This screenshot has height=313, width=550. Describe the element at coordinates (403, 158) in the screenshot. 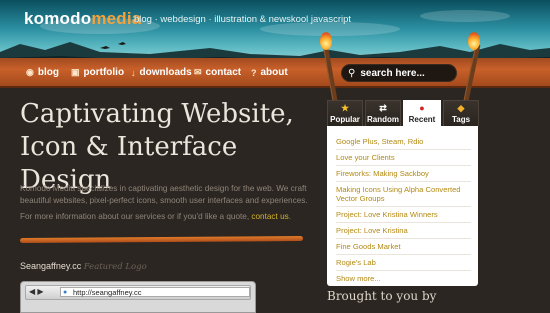

I see `list-item: Love your Clients` at that location.